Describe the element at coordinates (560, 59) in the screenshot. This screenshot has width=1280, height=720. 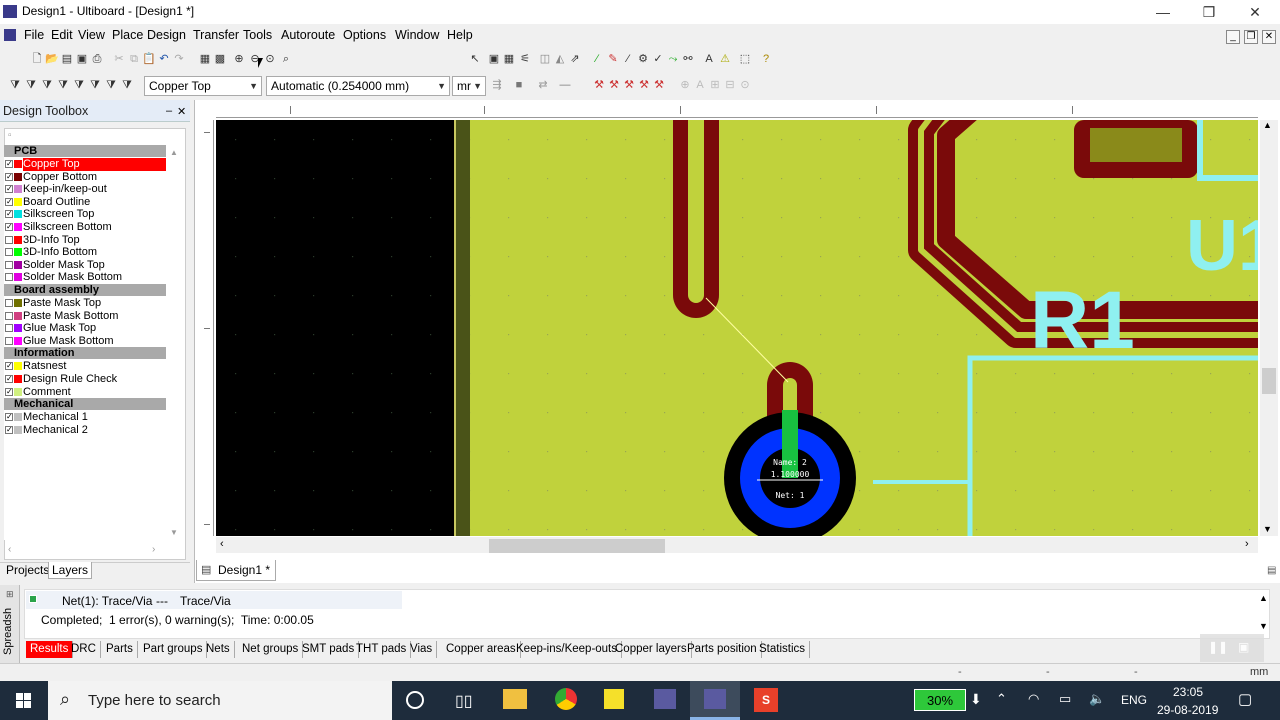
I see `select-copper-icon: ◭` at that location.